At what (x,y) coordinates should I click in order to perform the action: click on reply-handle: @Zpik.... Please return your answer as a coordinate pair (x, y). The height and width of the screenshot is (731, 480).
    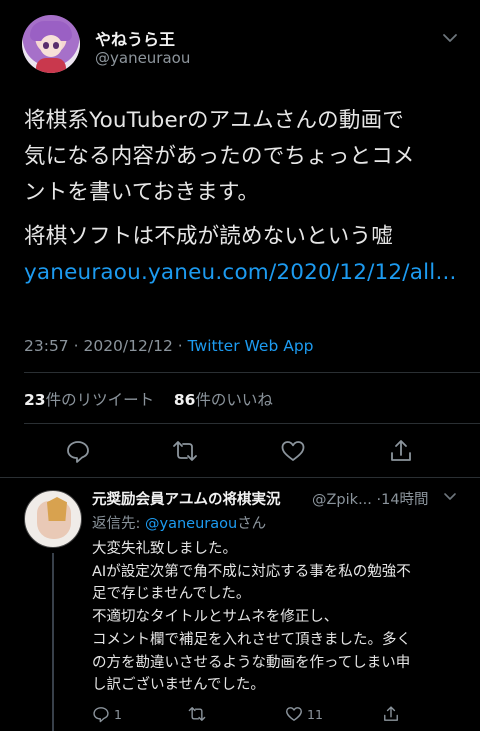
    Looking at the image, I should click on (342, 500).